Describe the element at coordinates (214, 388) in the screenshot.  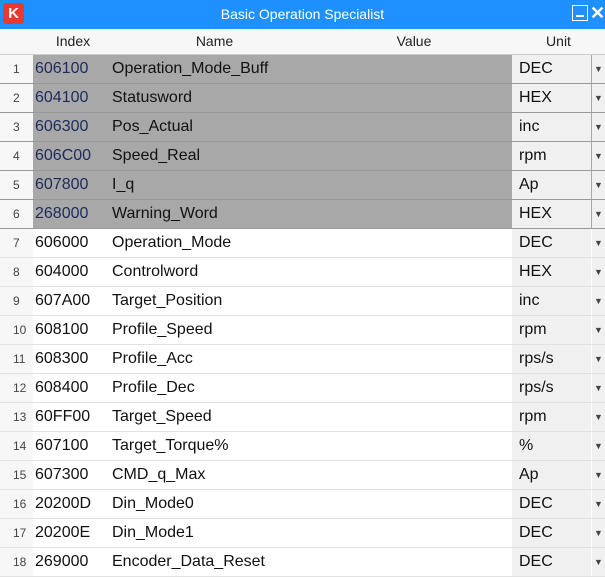
I see `name-cell: Profile_Dec` at that location.